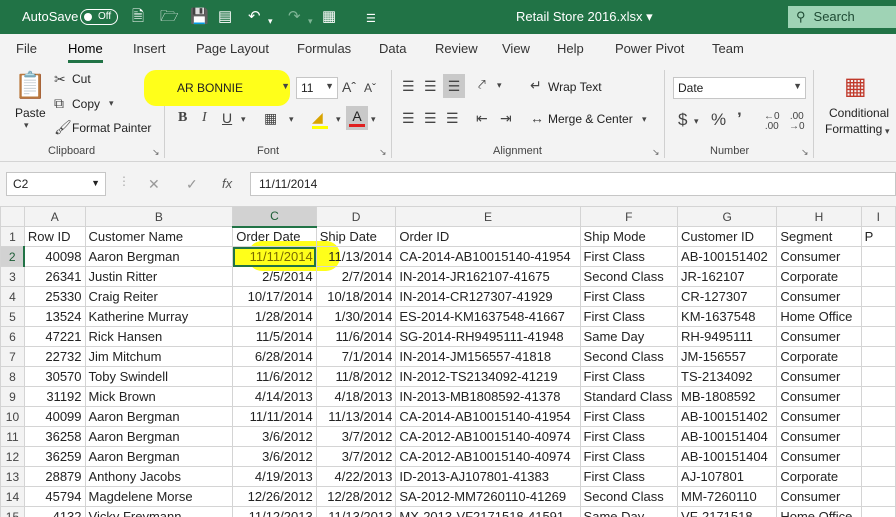  Describe the element at coordinates (274, 496) in the screenshot. I see `cell: 12/26/2012` at that location.